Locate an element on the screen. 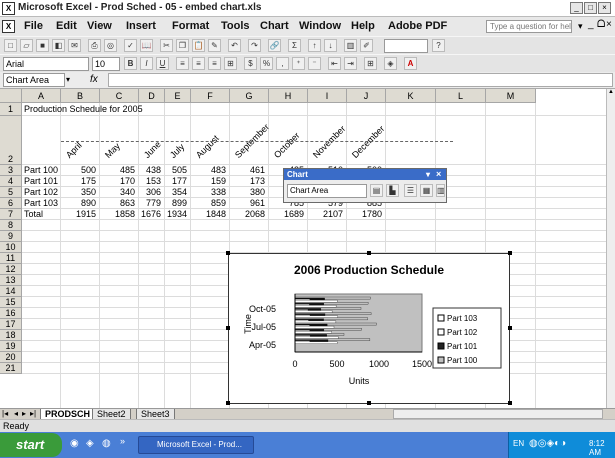 The width and height of the screenshot is (615, 458). column-header-d: D is located at coordinates (152, 96).